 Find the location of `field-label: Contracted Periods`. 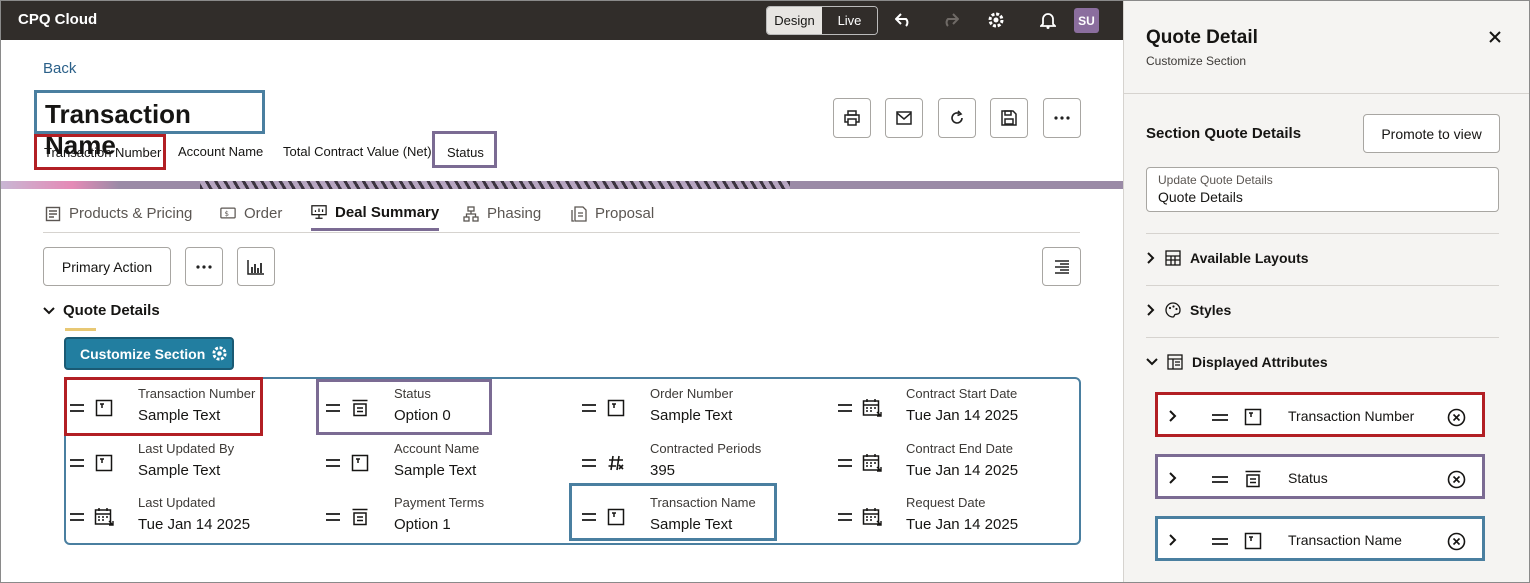

field-label: Contracted Periods is located at coordinates (706, 448).